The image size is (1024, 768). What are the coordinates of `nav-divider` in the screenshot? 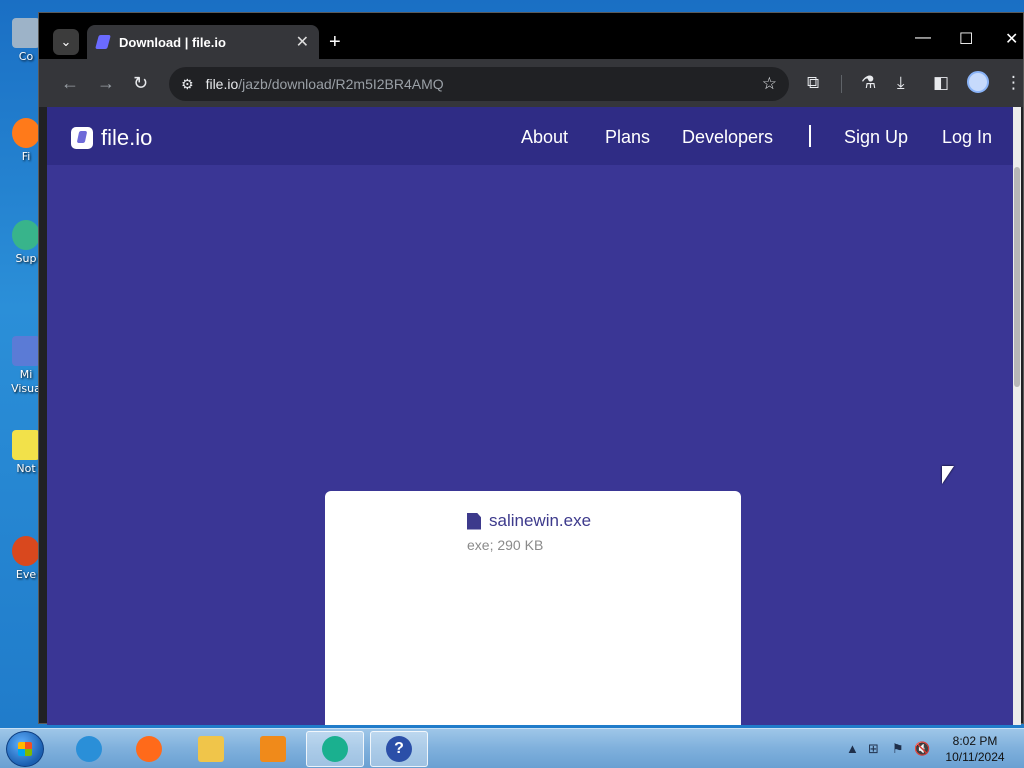 It's located at (810, 136).